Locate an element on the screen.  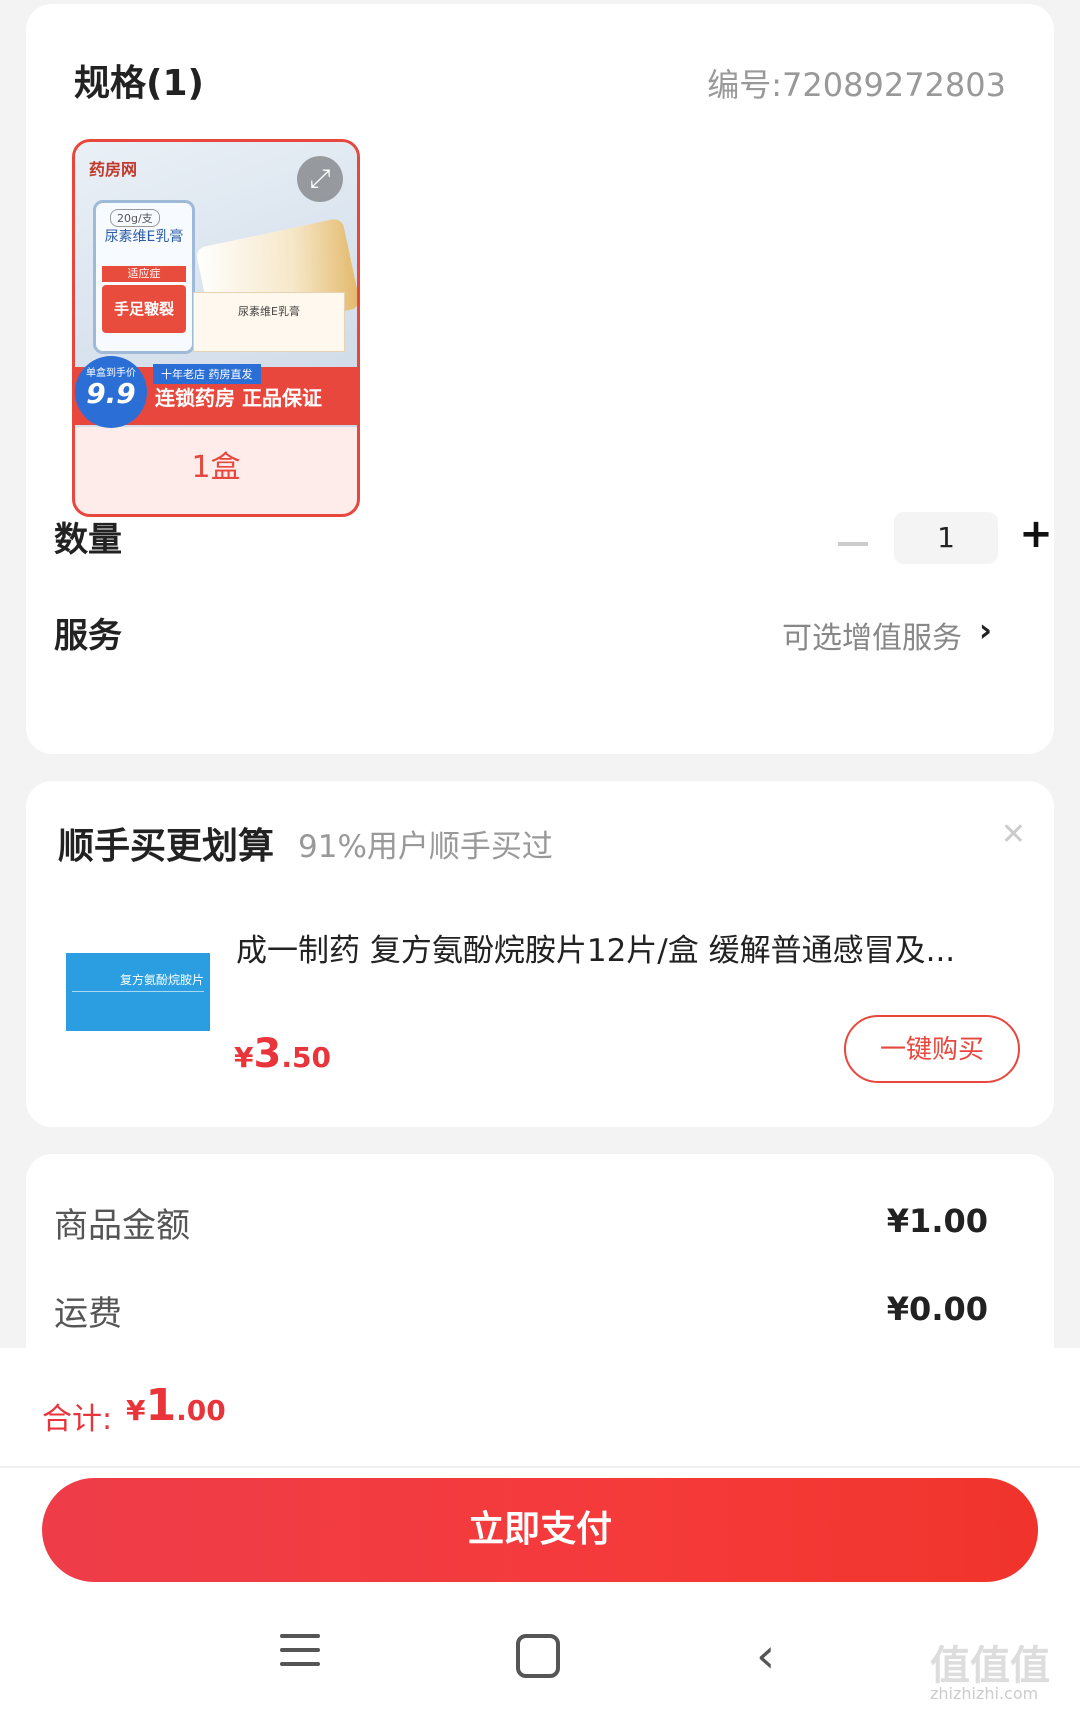
price-value: 9.9 is located at coordinates (111, 393).